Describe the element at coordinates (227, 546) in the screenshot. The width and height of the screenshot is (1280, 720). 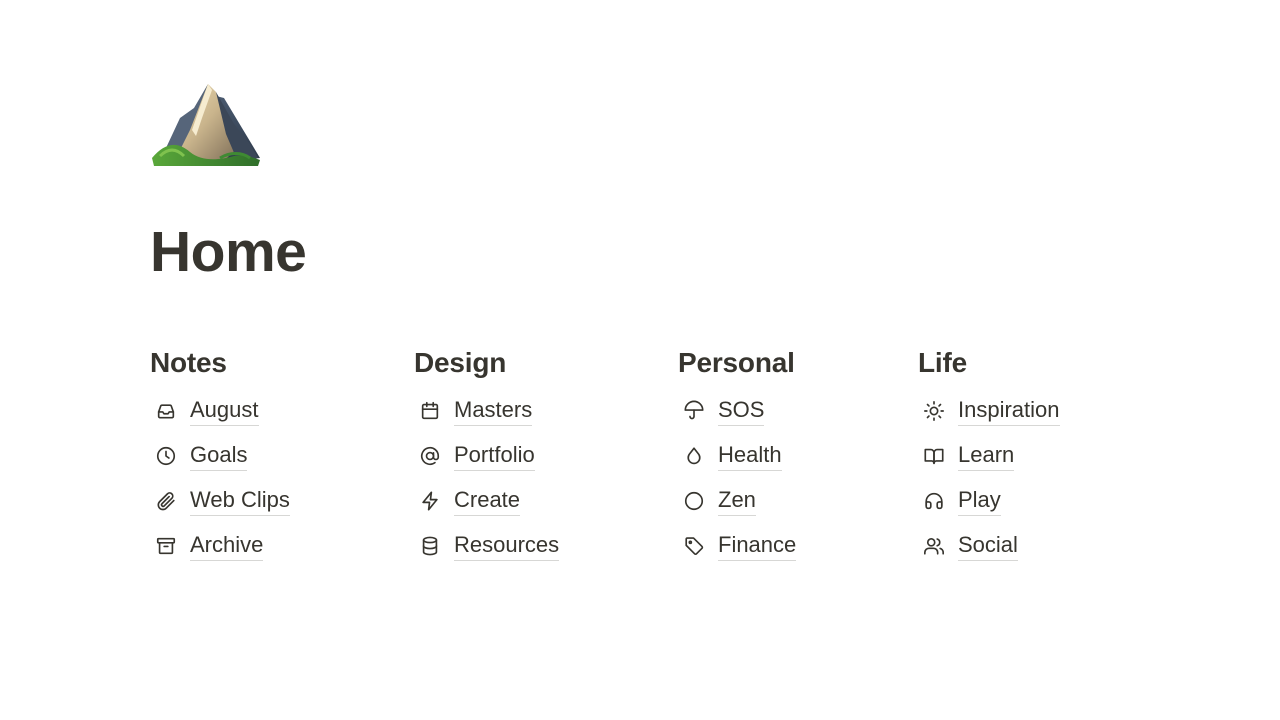
I see `link-label: Archive` at that location.